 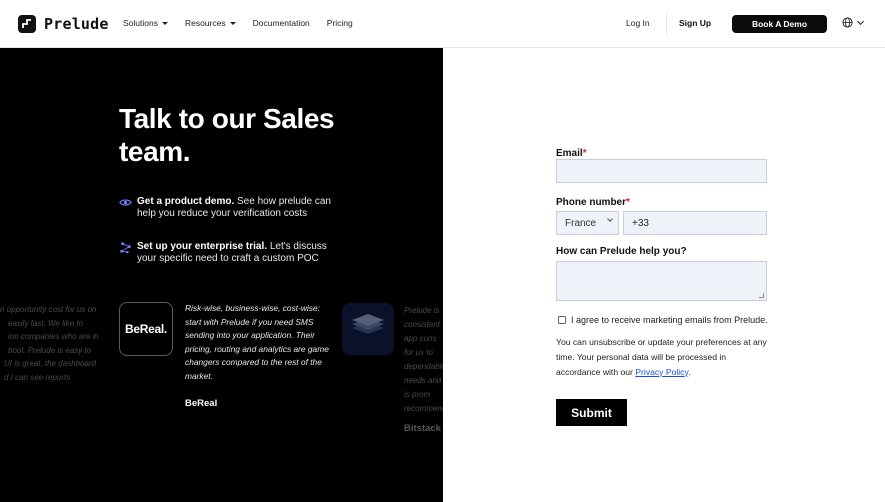 I want to click on consent-checkbox, so click(x=562, y=320).